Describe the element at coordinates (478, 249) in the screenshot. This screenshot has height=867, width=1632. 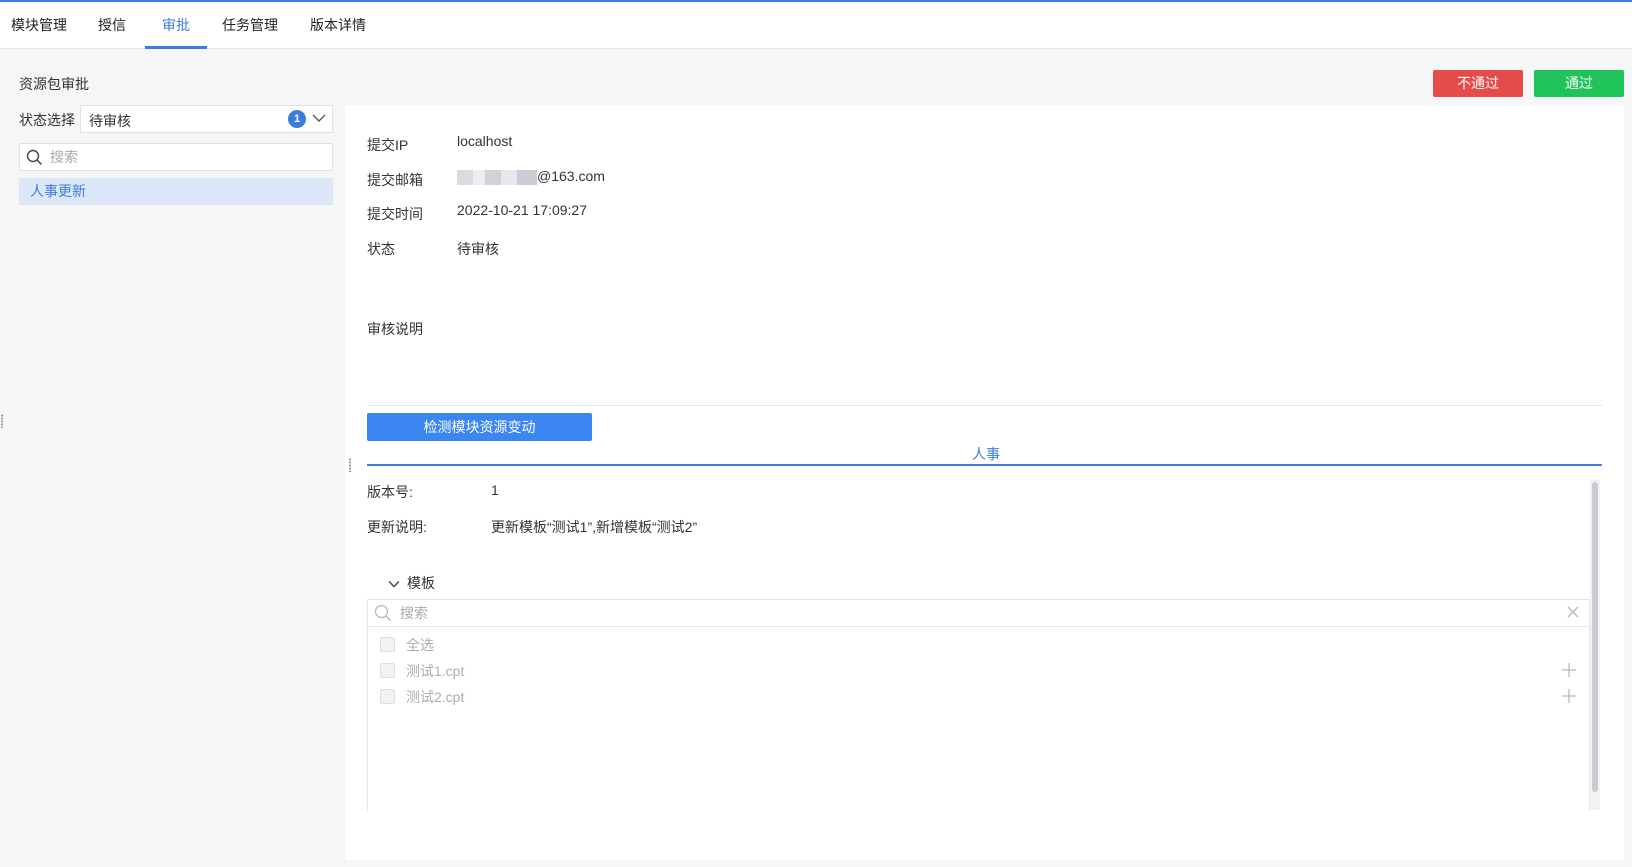
I see `status-value: 待审核` at that location.